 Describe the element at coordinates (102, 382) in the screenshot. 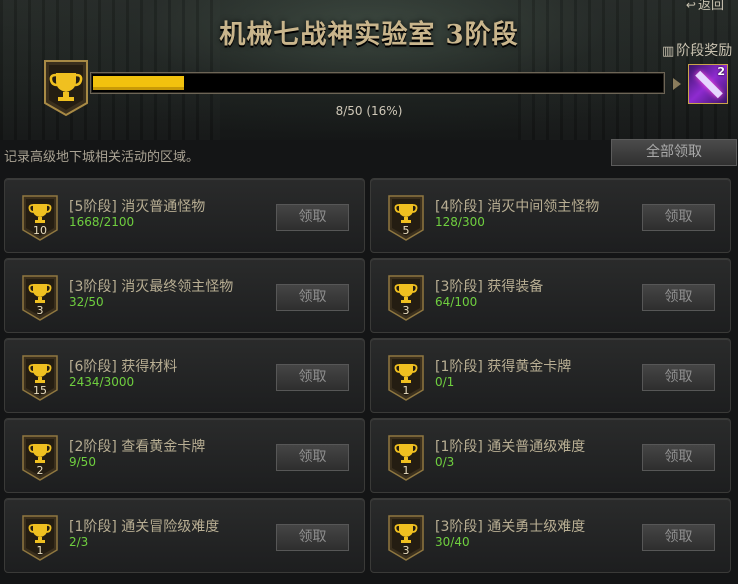

I see `task-progress: 2434/3000` at that location.